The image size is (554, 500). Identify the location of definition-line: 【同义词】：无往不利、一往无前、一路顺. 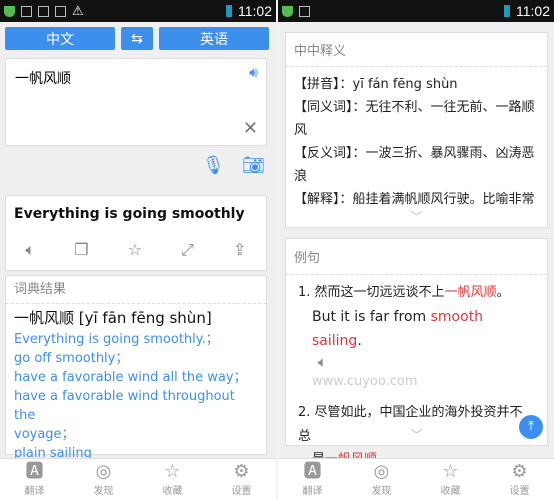
(414, 107).